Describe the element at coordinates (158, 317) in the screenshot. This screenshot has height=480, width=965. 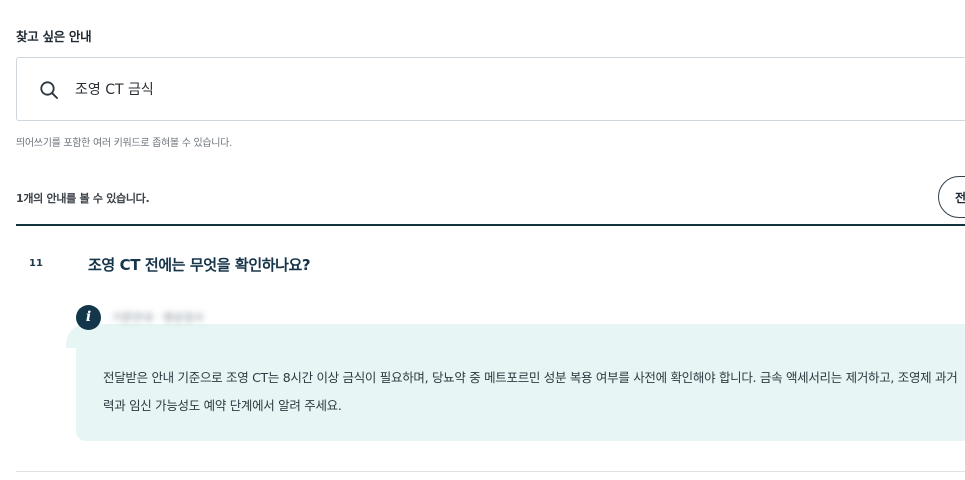
I see `answer-source-label: 기준안내 · 영상검사` at that location.